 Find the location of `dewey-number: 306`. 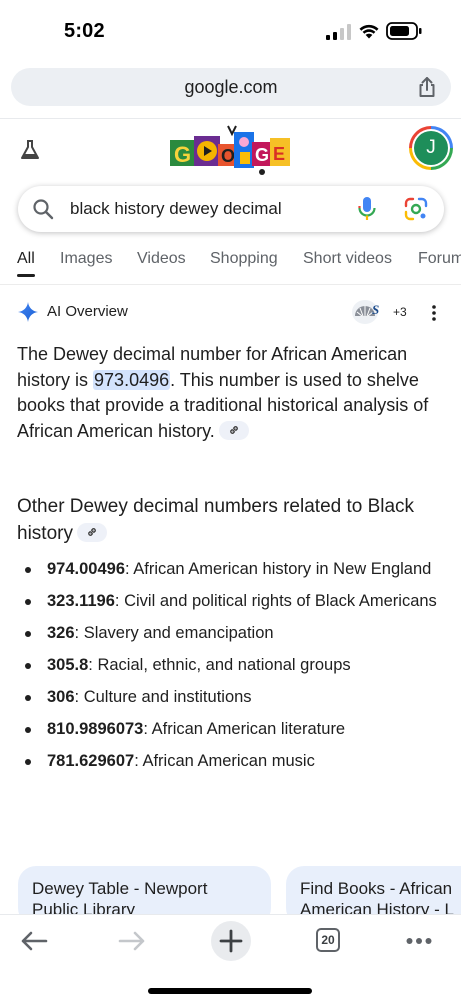

dewey-number: 306 is located at coordinates (61, 697).